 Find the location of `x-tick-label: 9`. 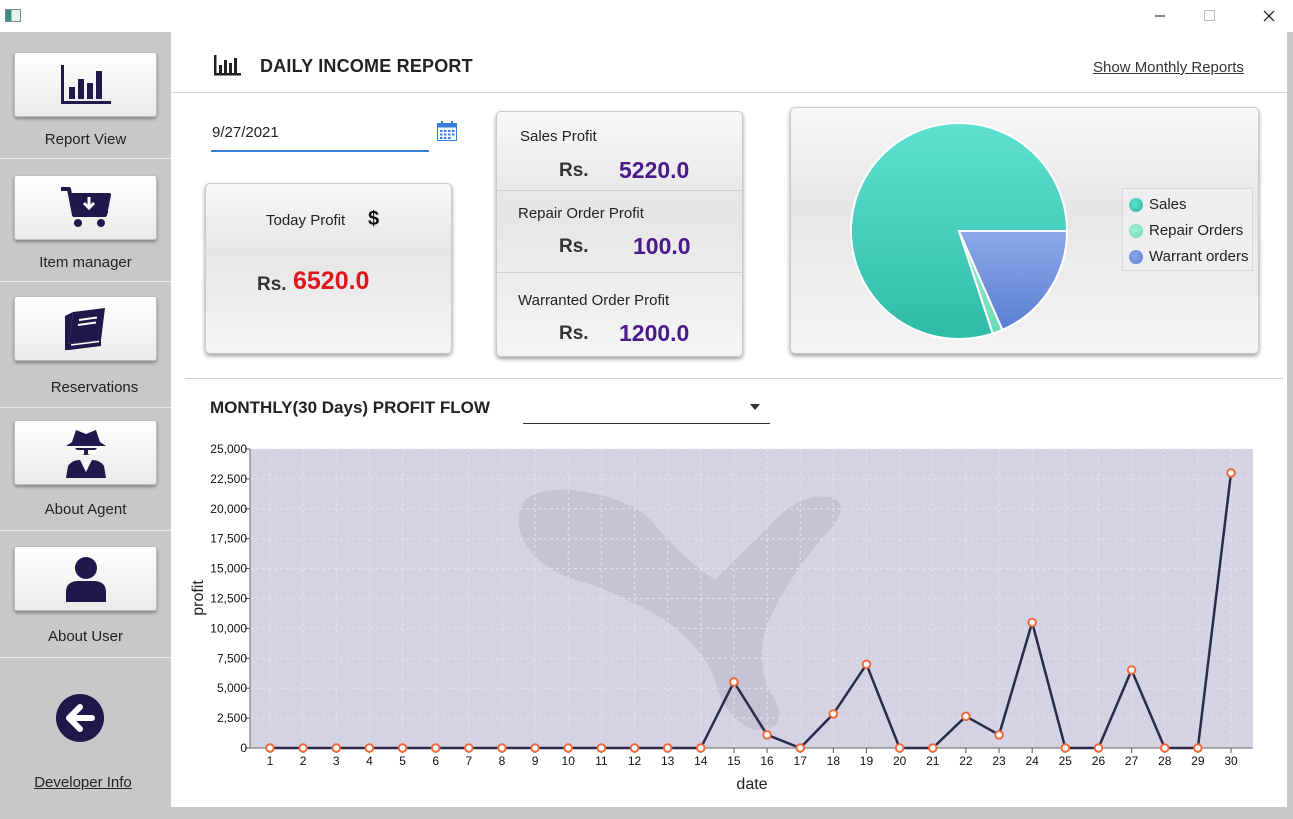

x-tick-label: 9 is located at coordinates (535, 761).